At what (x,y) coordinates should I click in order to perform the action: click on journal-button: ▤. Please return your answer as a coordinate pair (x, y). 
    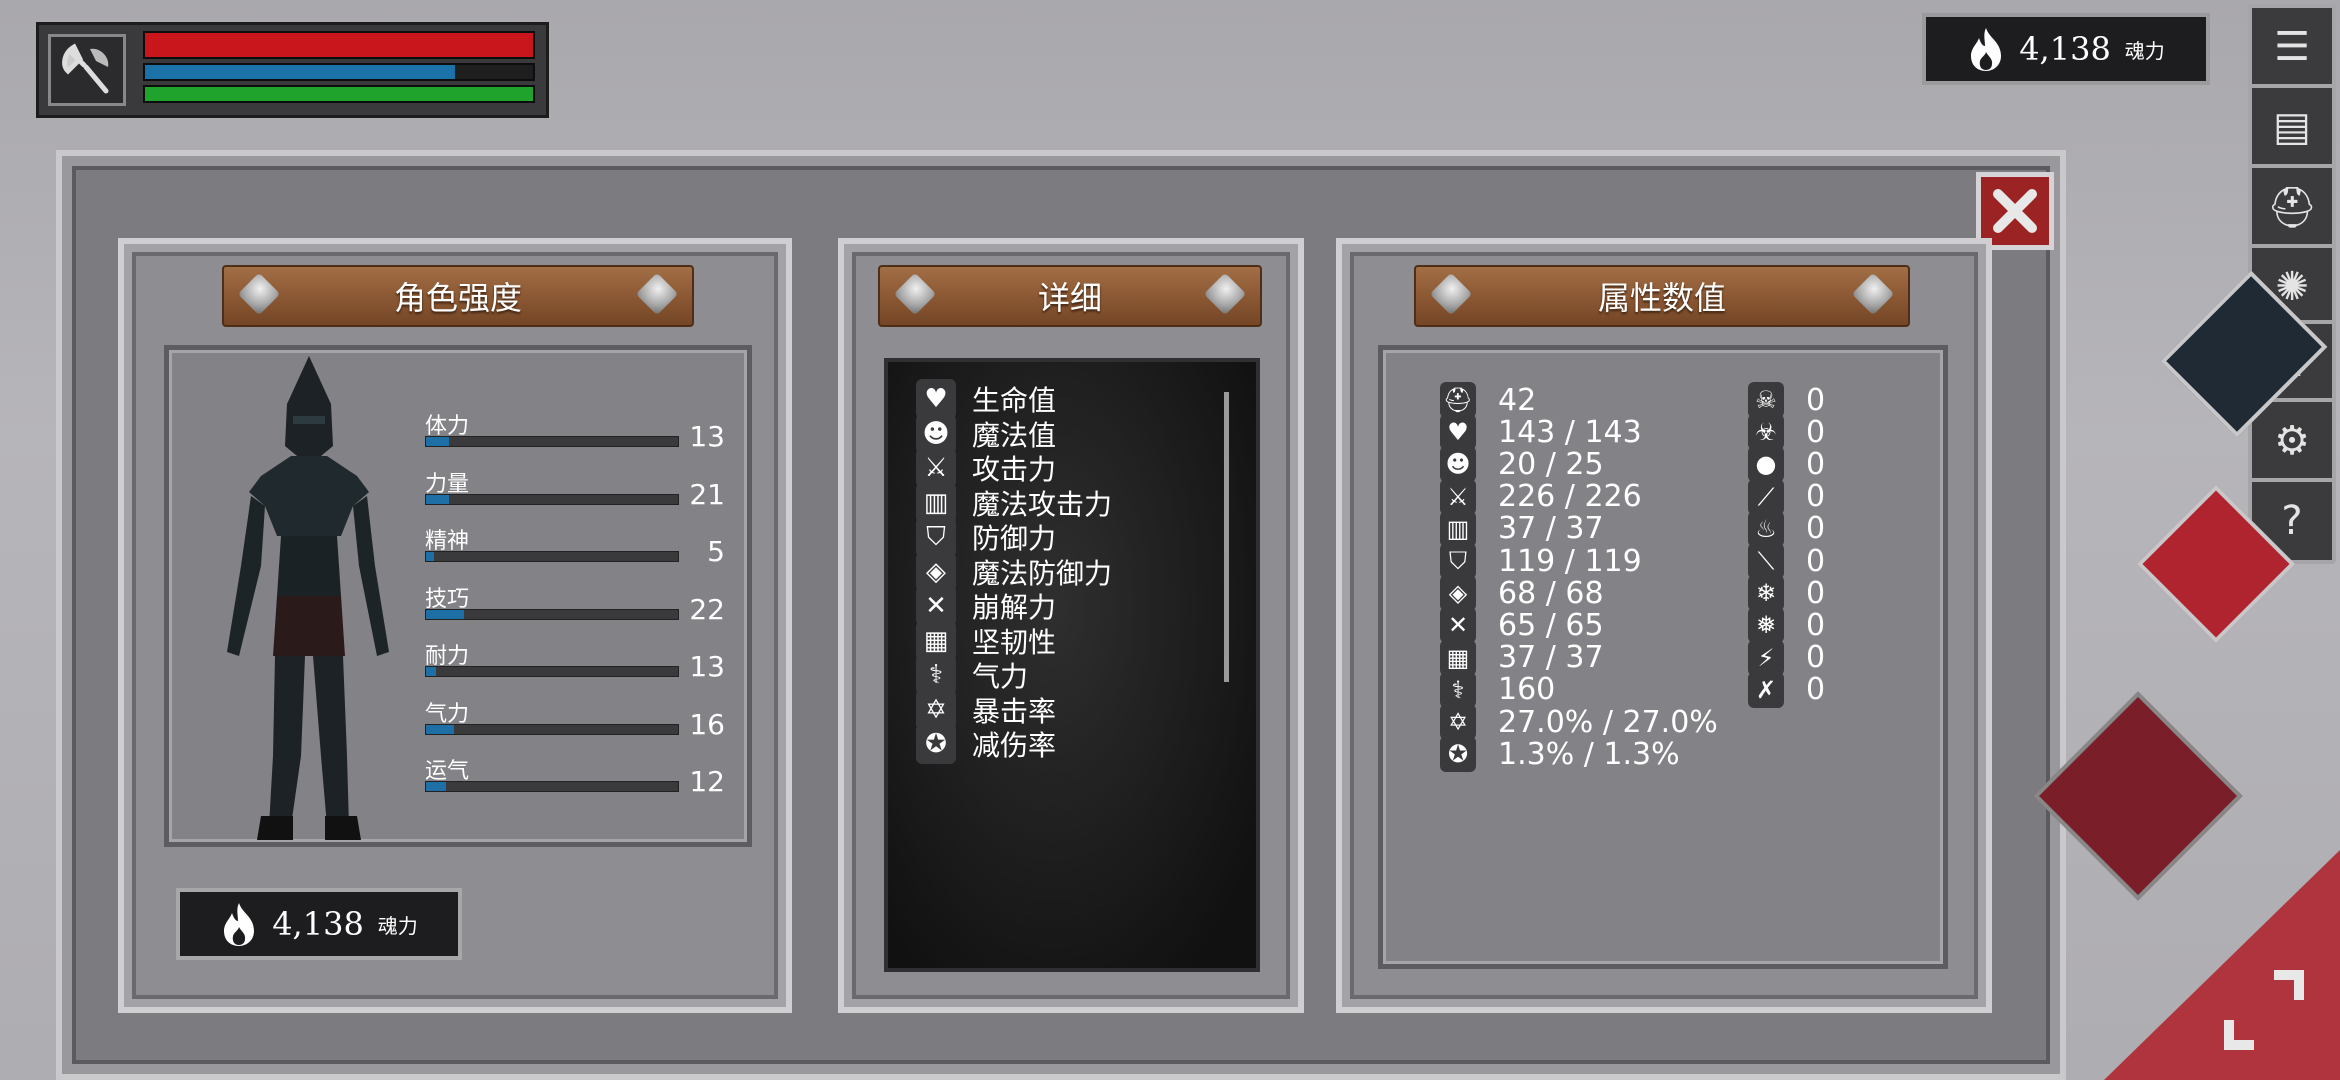
    Looking at the image, I should click on (2292, 127).